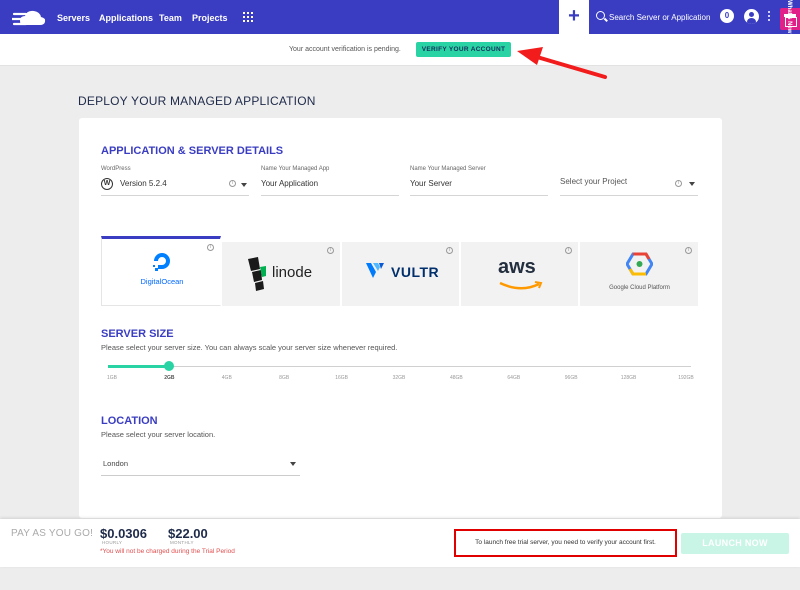 Image resolution: width=800 pixels, height=590 pixels. Describe the element at coordinates (123, 533) in the screenshot. I see `hourly-price: $0.0306` at that location.